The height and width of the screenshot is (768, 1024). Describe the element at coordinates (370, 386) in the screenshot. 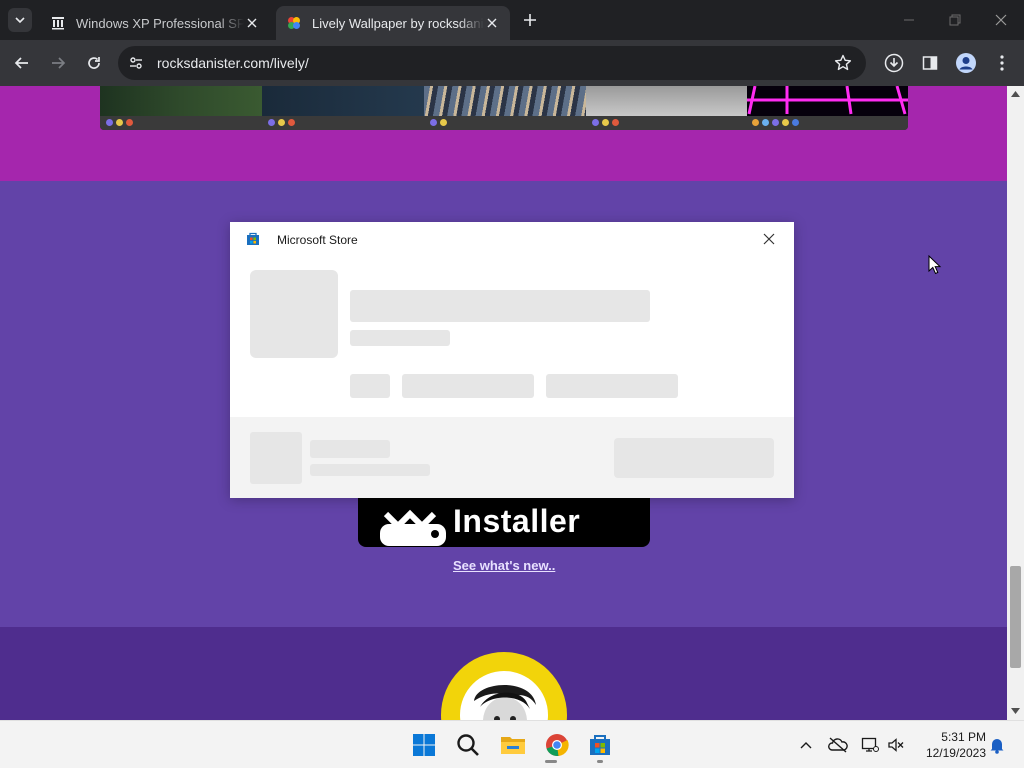

I see `rating-placeholder` at that location.